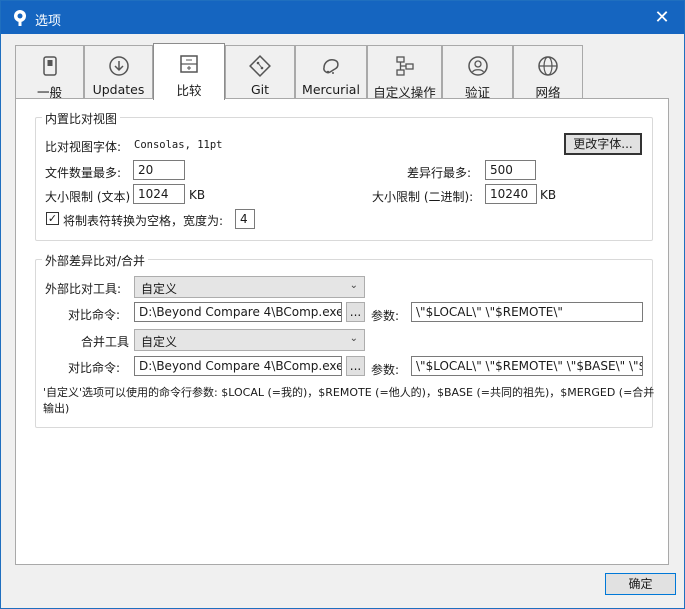 This screenshot has width=685, height=609. I want to click on merge-tool-value: 自定义, so click(159, 342).